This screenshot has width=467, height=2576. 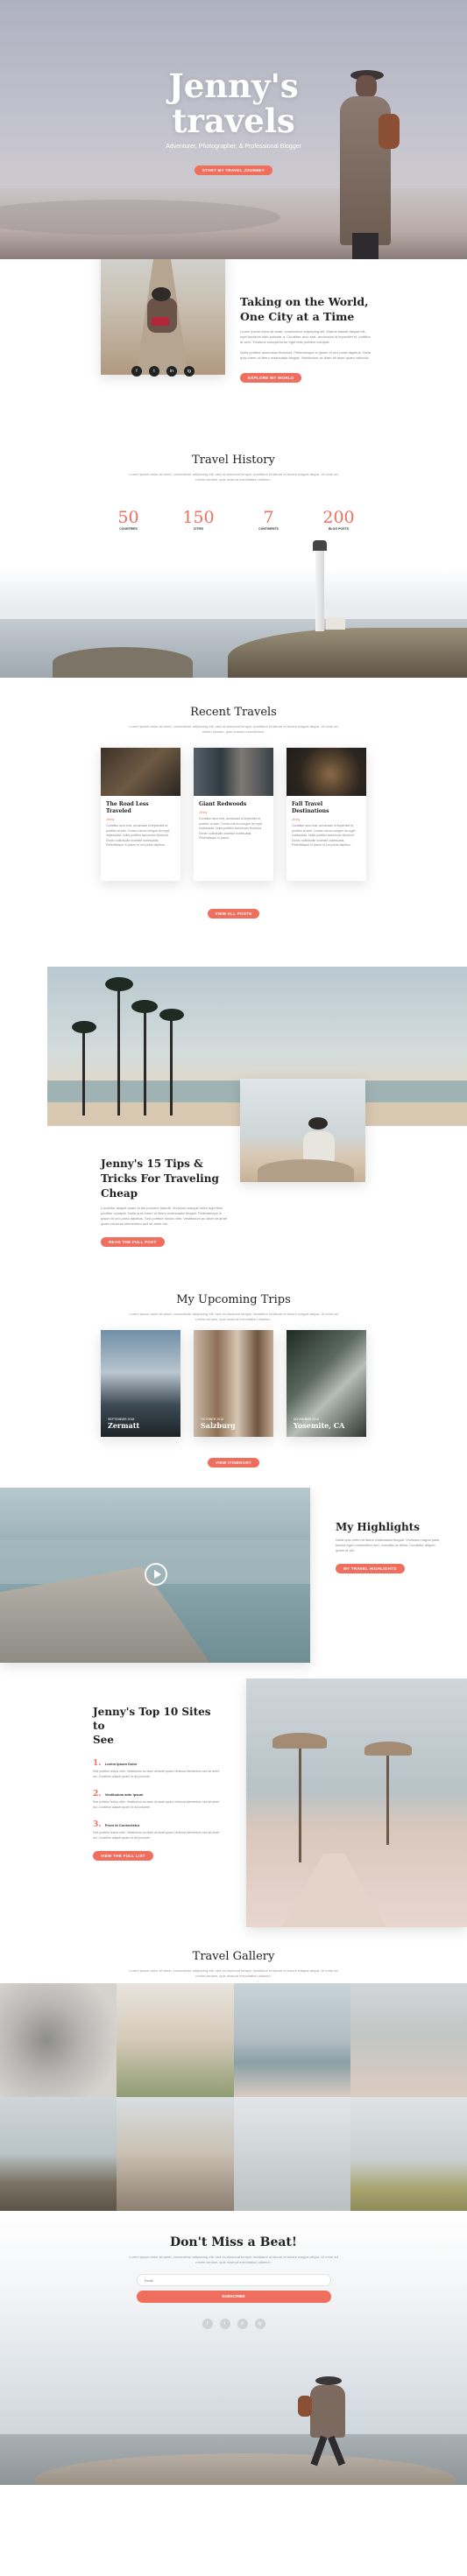 I want to click on post-title: Fall Travel Destinations, so click(x=326, y=808).